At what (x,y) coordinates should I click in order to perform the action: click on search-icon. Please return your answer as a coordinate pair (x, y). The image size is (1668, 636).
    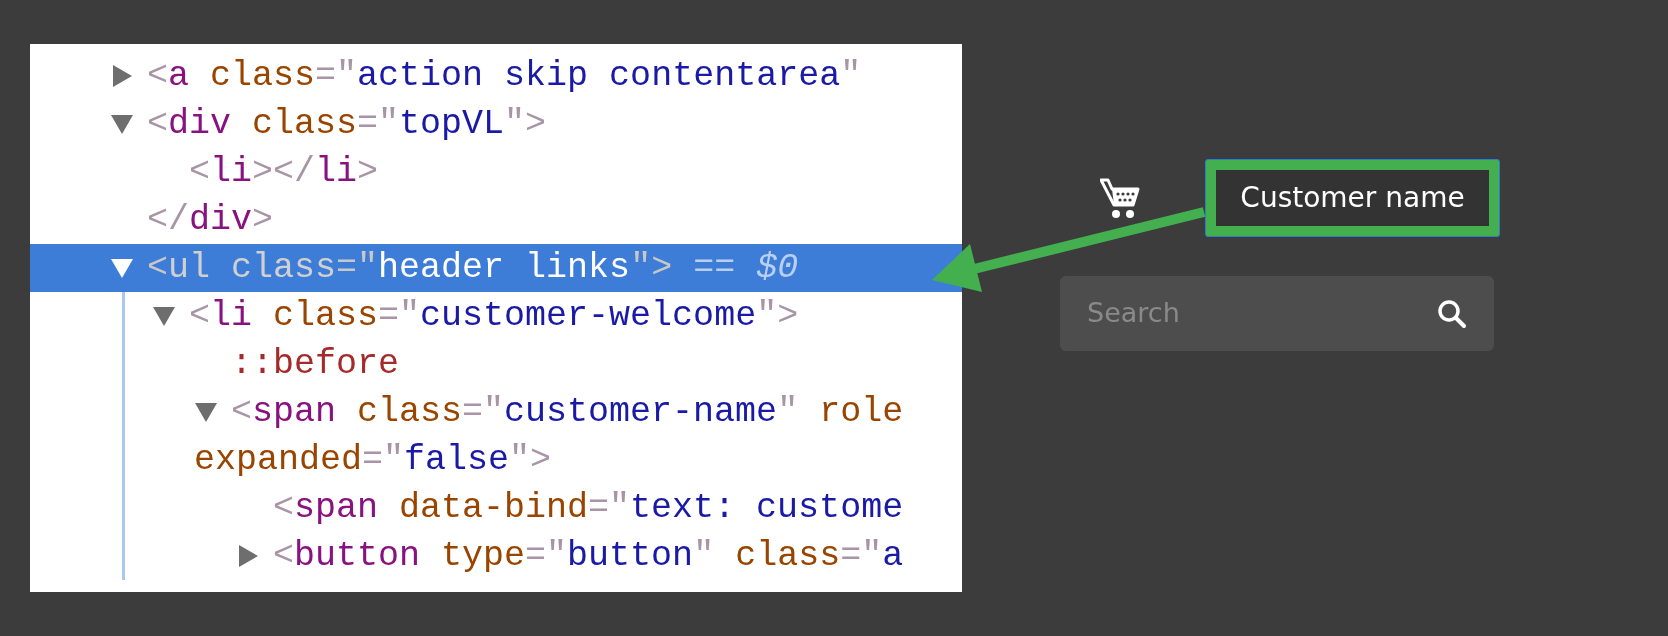
    Looking at the image, I should click on (1452, 313).